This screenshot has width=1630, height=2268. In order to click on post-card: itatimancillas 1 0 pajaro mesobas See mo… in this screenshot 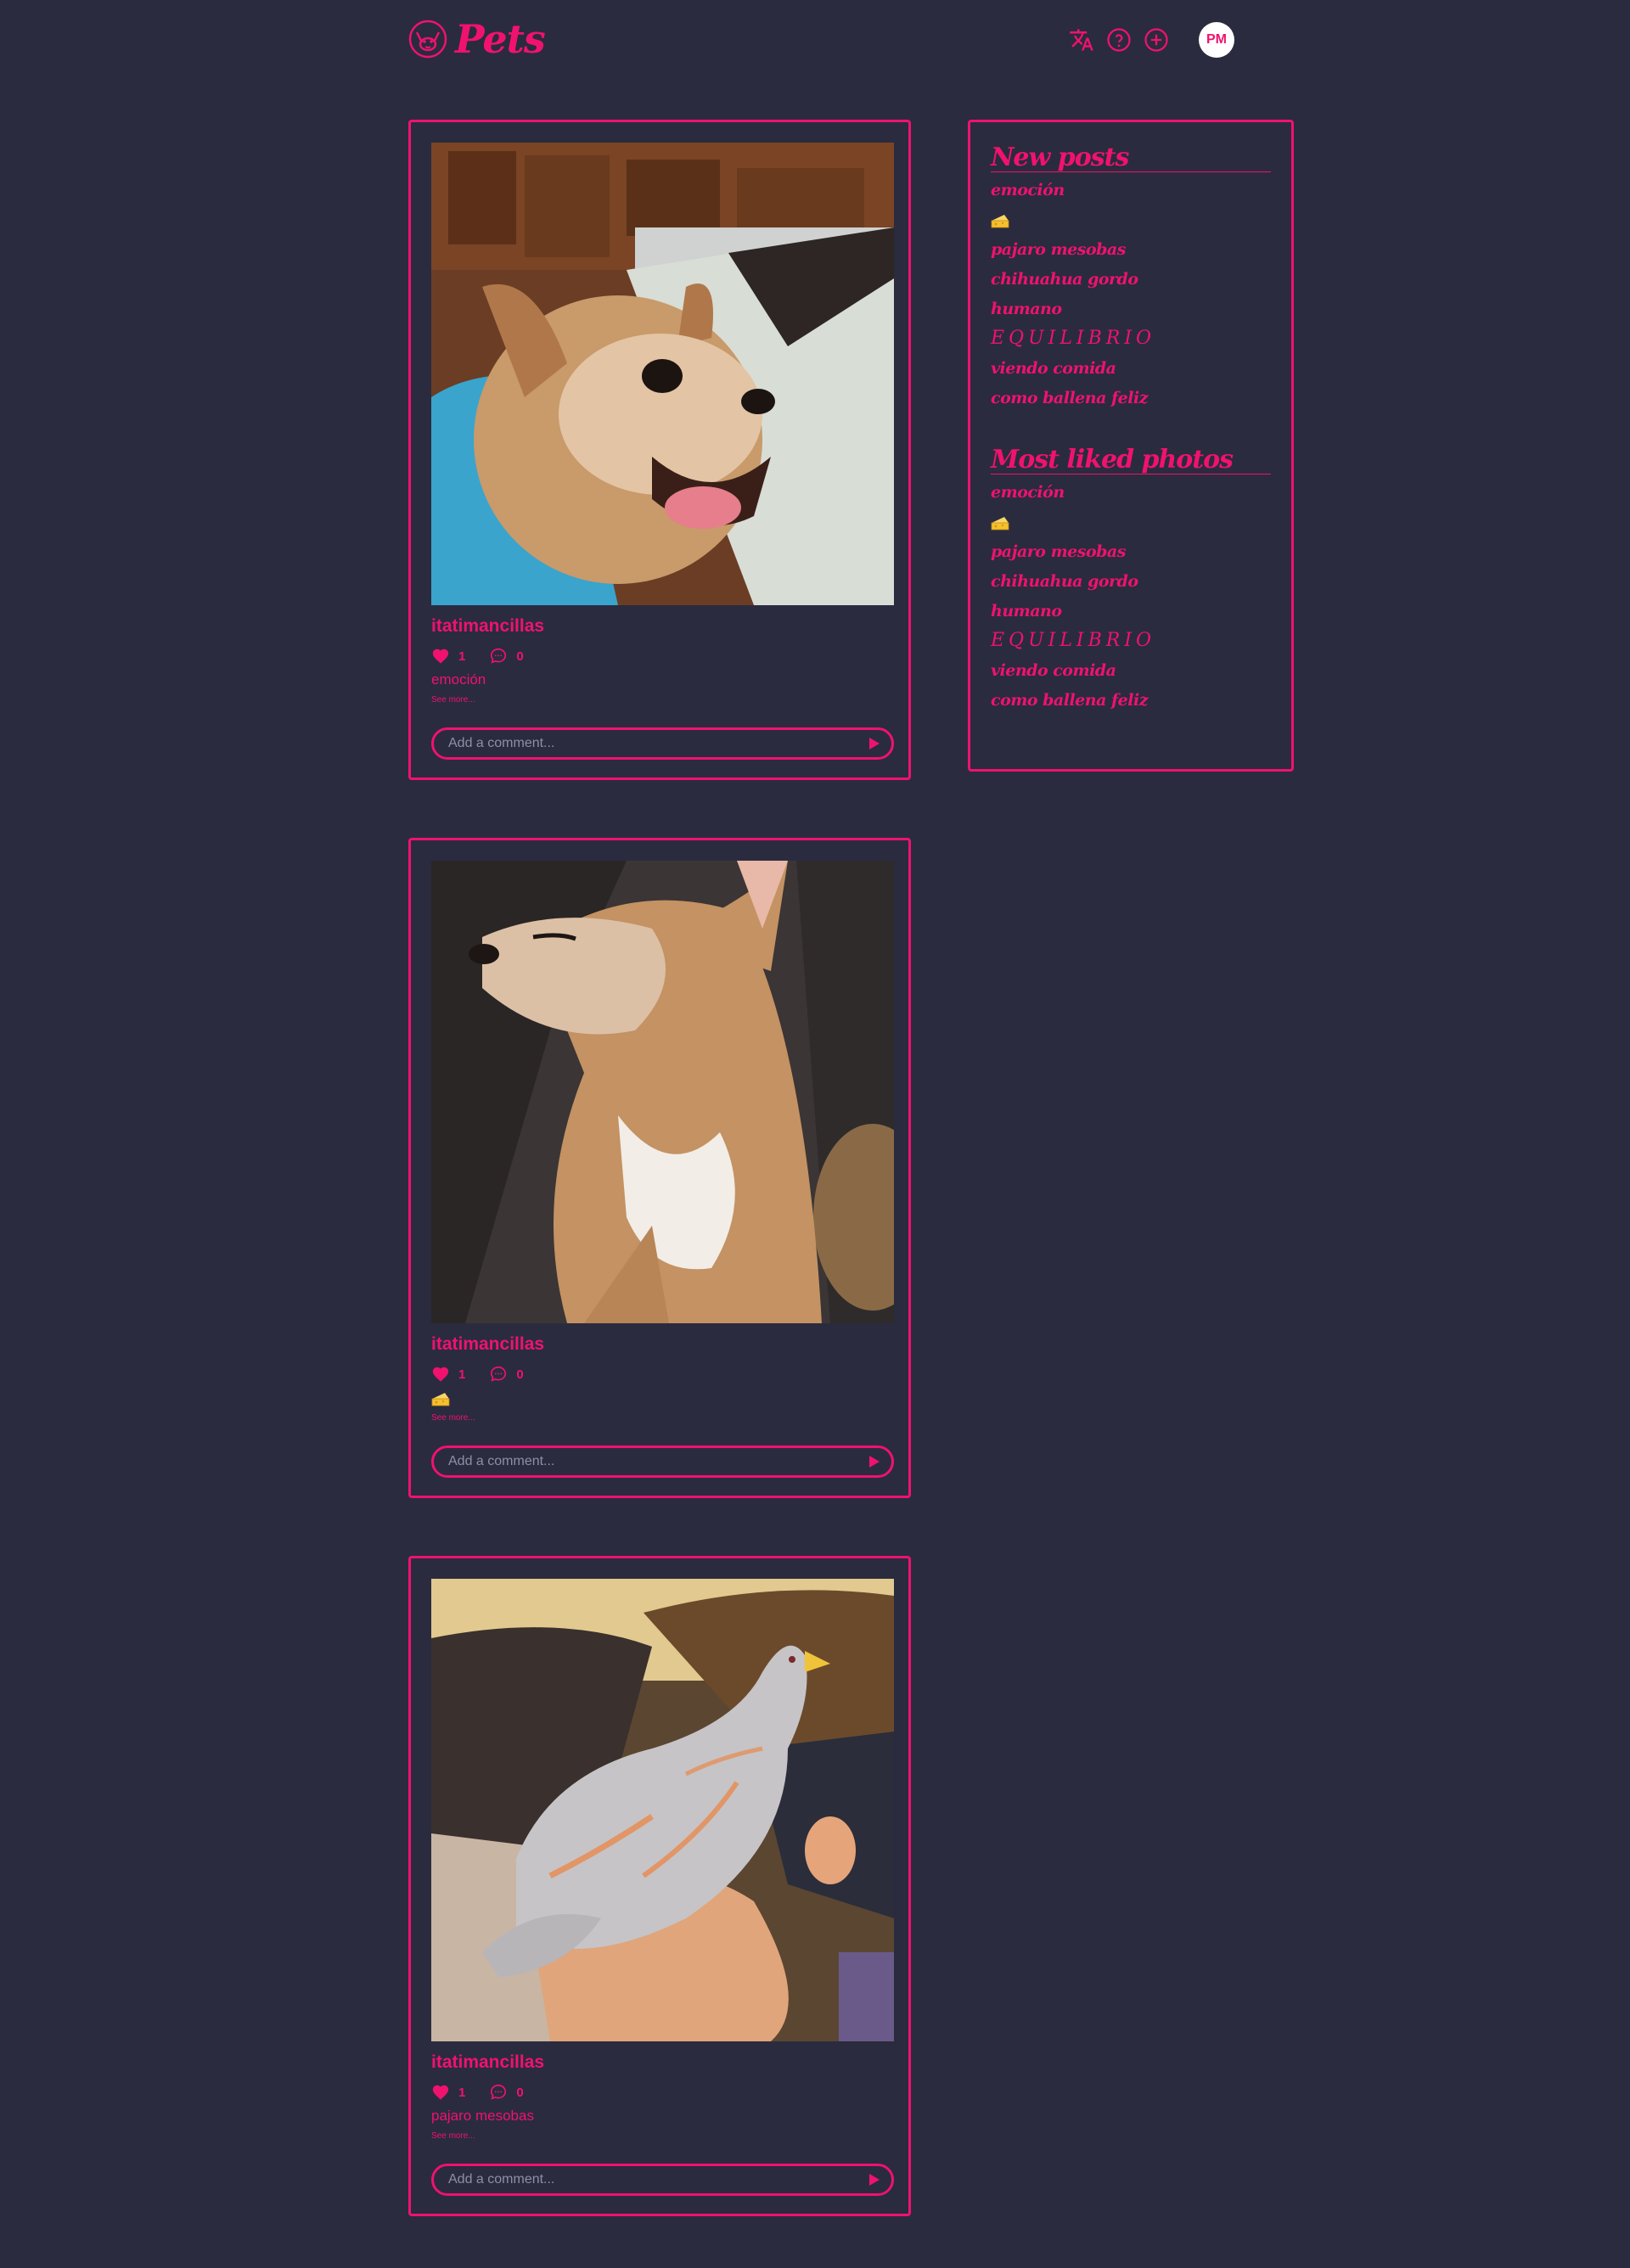, I will do `click(660, 1886)`.